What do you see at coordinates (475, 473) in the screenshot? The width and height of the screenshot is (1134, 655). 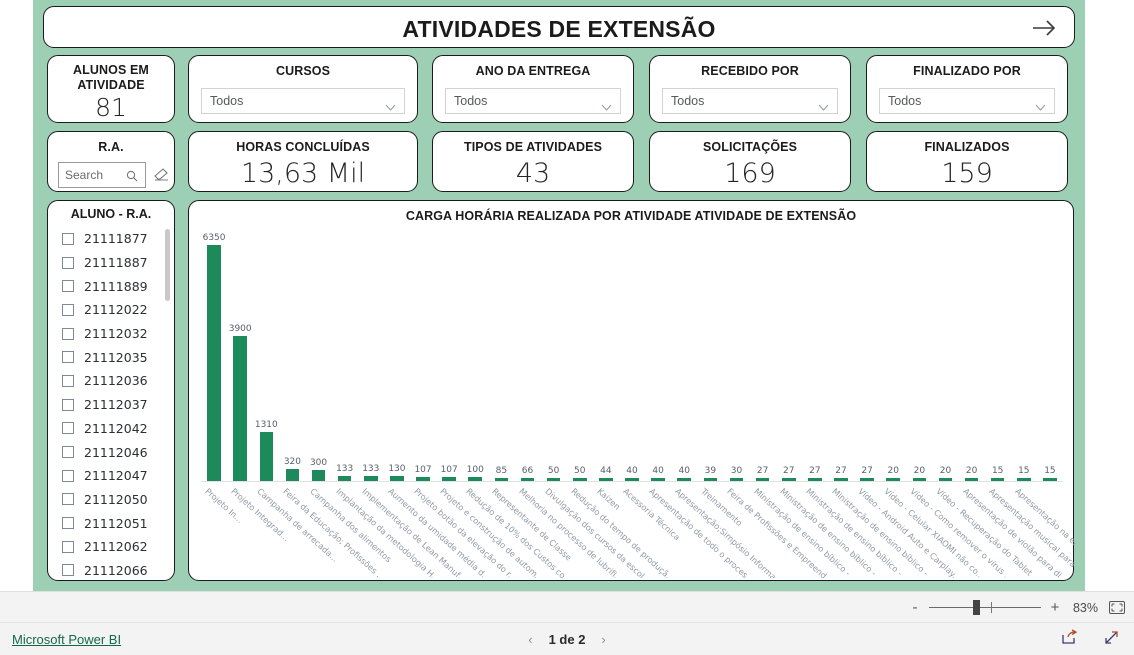 I see `bar-column: 100` at bounding box center [475, 473].